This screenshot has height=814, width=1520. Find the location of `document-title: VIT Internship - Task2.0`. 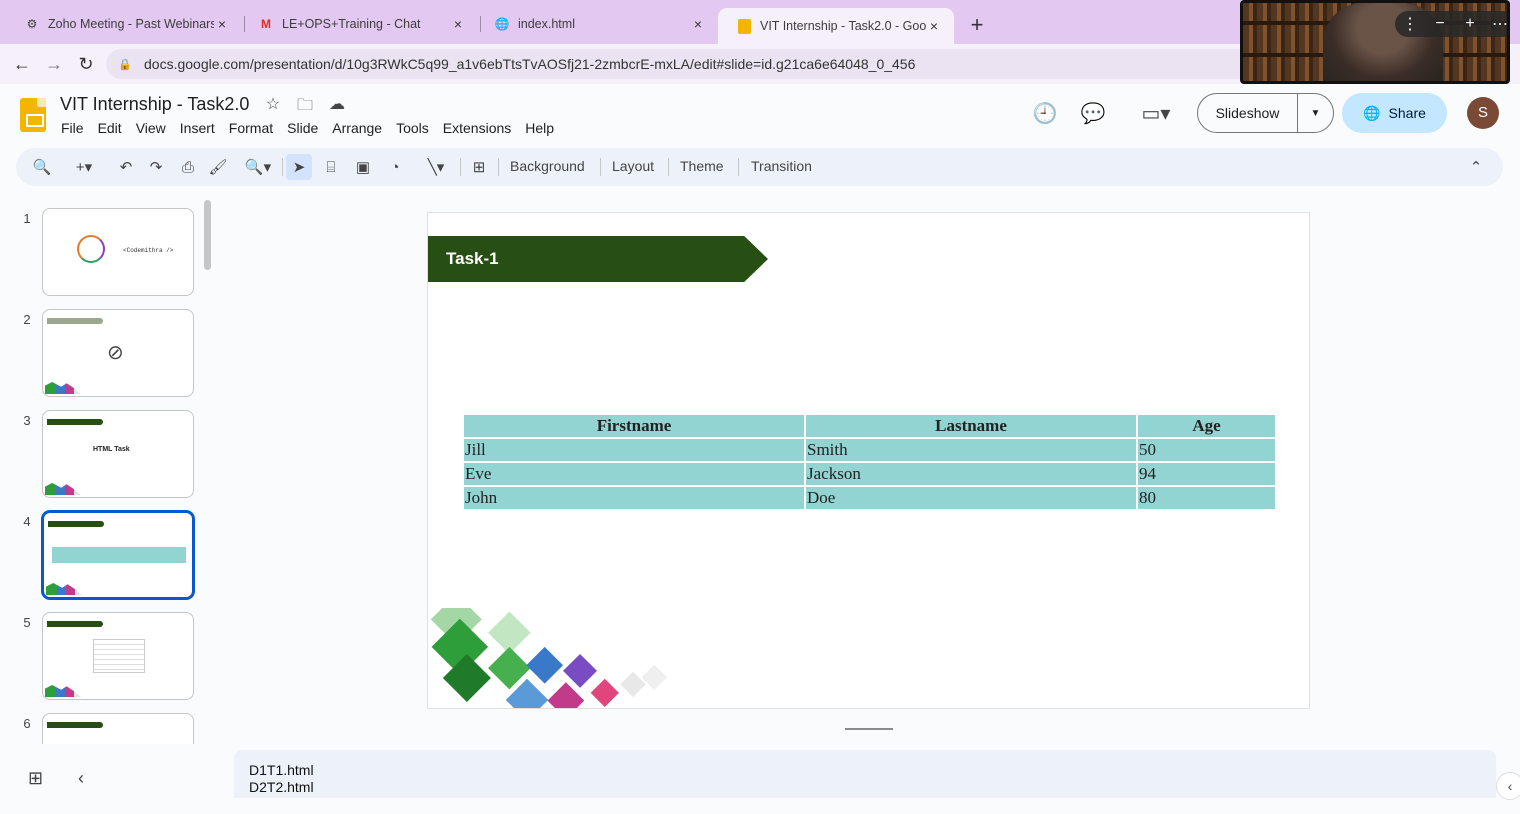

document-title: VIT Internship - Task2.0 is located at coordinates (154, 104).